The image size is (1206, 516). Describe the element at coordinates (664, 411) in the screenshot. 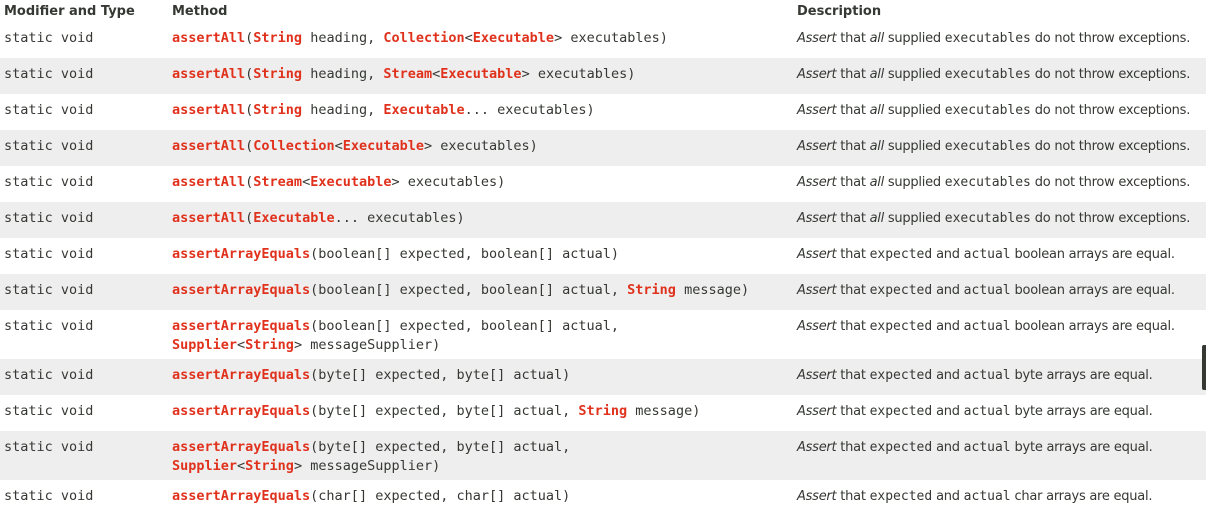

I see `method-params: message)` at that location.